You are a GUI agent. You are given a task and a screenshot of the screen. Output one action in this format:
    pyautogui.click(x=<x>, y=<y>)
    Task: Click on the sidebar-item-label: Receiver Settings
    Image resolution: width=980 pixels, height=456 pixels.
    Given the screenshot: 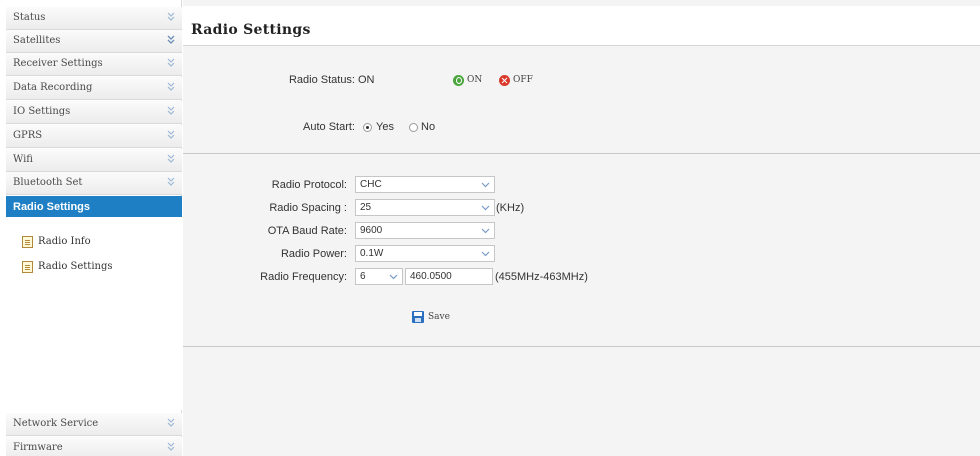 What is the action you would take?
    pyautogui.click(x=58, y=63)
    